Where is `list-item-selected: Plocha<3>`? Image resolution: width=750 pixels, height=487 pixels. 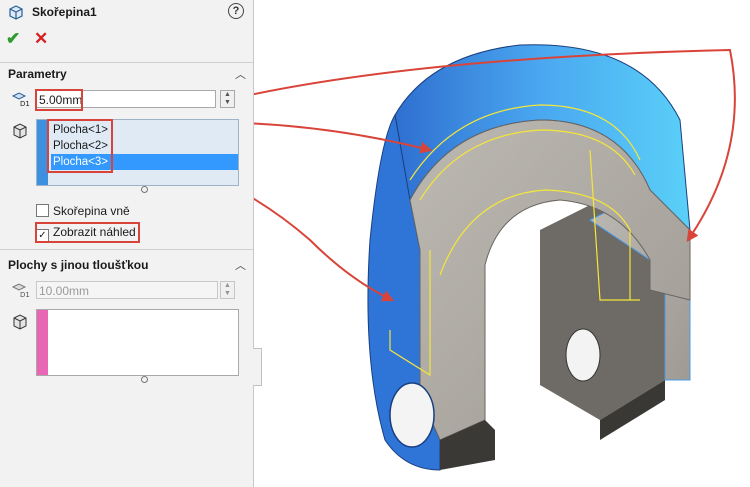
list-item-selected: Plocha<3> is located at coordinates (144, 162).